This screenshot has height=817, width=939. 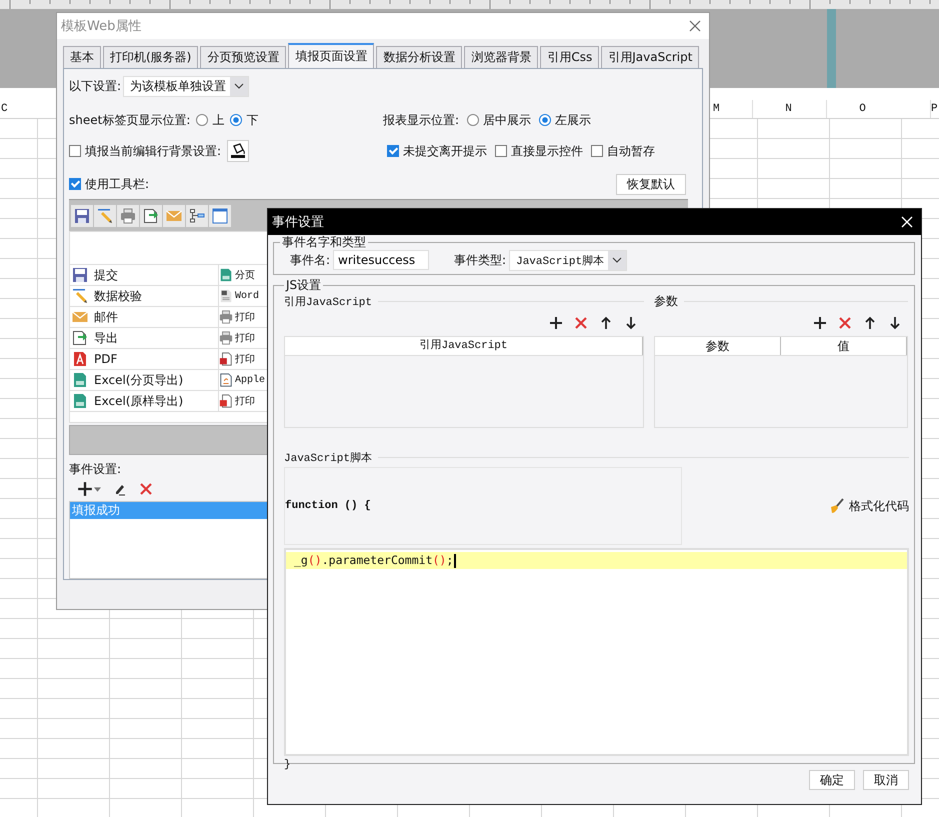 I want to click on column-header: N, so click(x=788, y=109).